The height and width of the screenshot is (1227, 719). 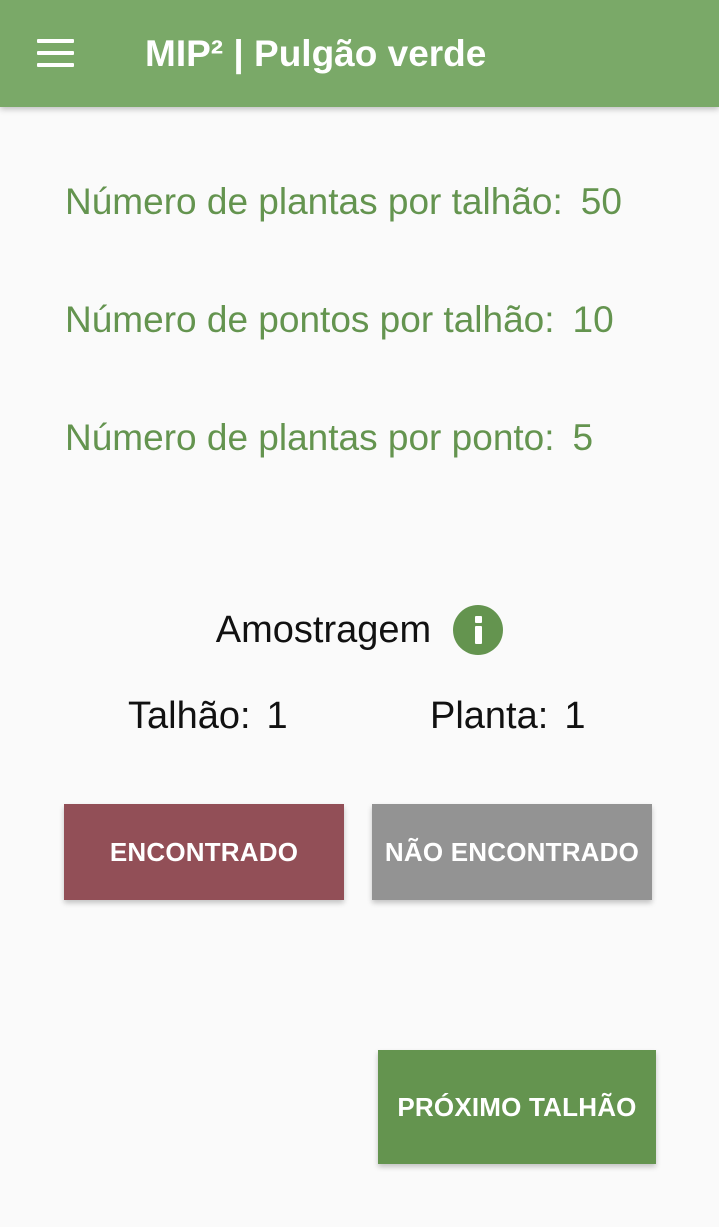 I want to click on next-plot-button: PRÓXIMO TALHÃO, so click(x=517, y=1107).